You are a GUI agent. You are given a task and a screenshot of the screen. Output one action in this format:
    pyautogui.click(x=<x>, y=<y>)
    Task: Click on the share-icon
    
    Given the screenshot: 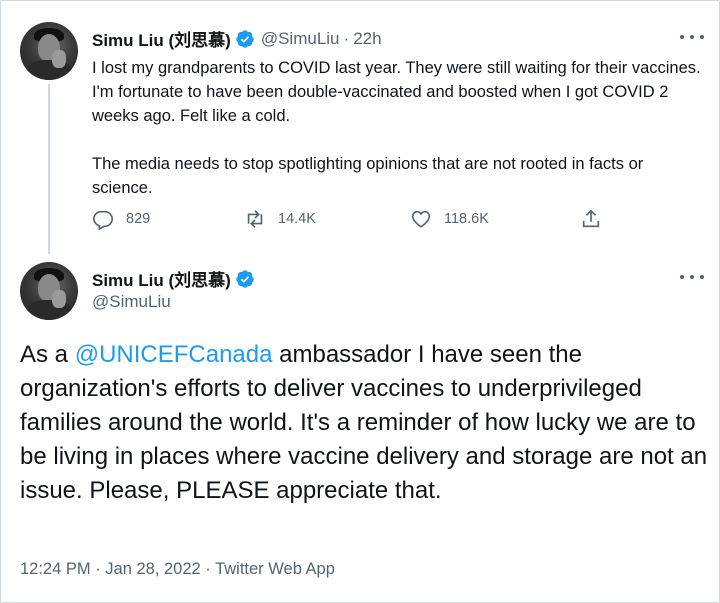 What is the action you would take?
    pyautogui.click(x=591, y=218)
    